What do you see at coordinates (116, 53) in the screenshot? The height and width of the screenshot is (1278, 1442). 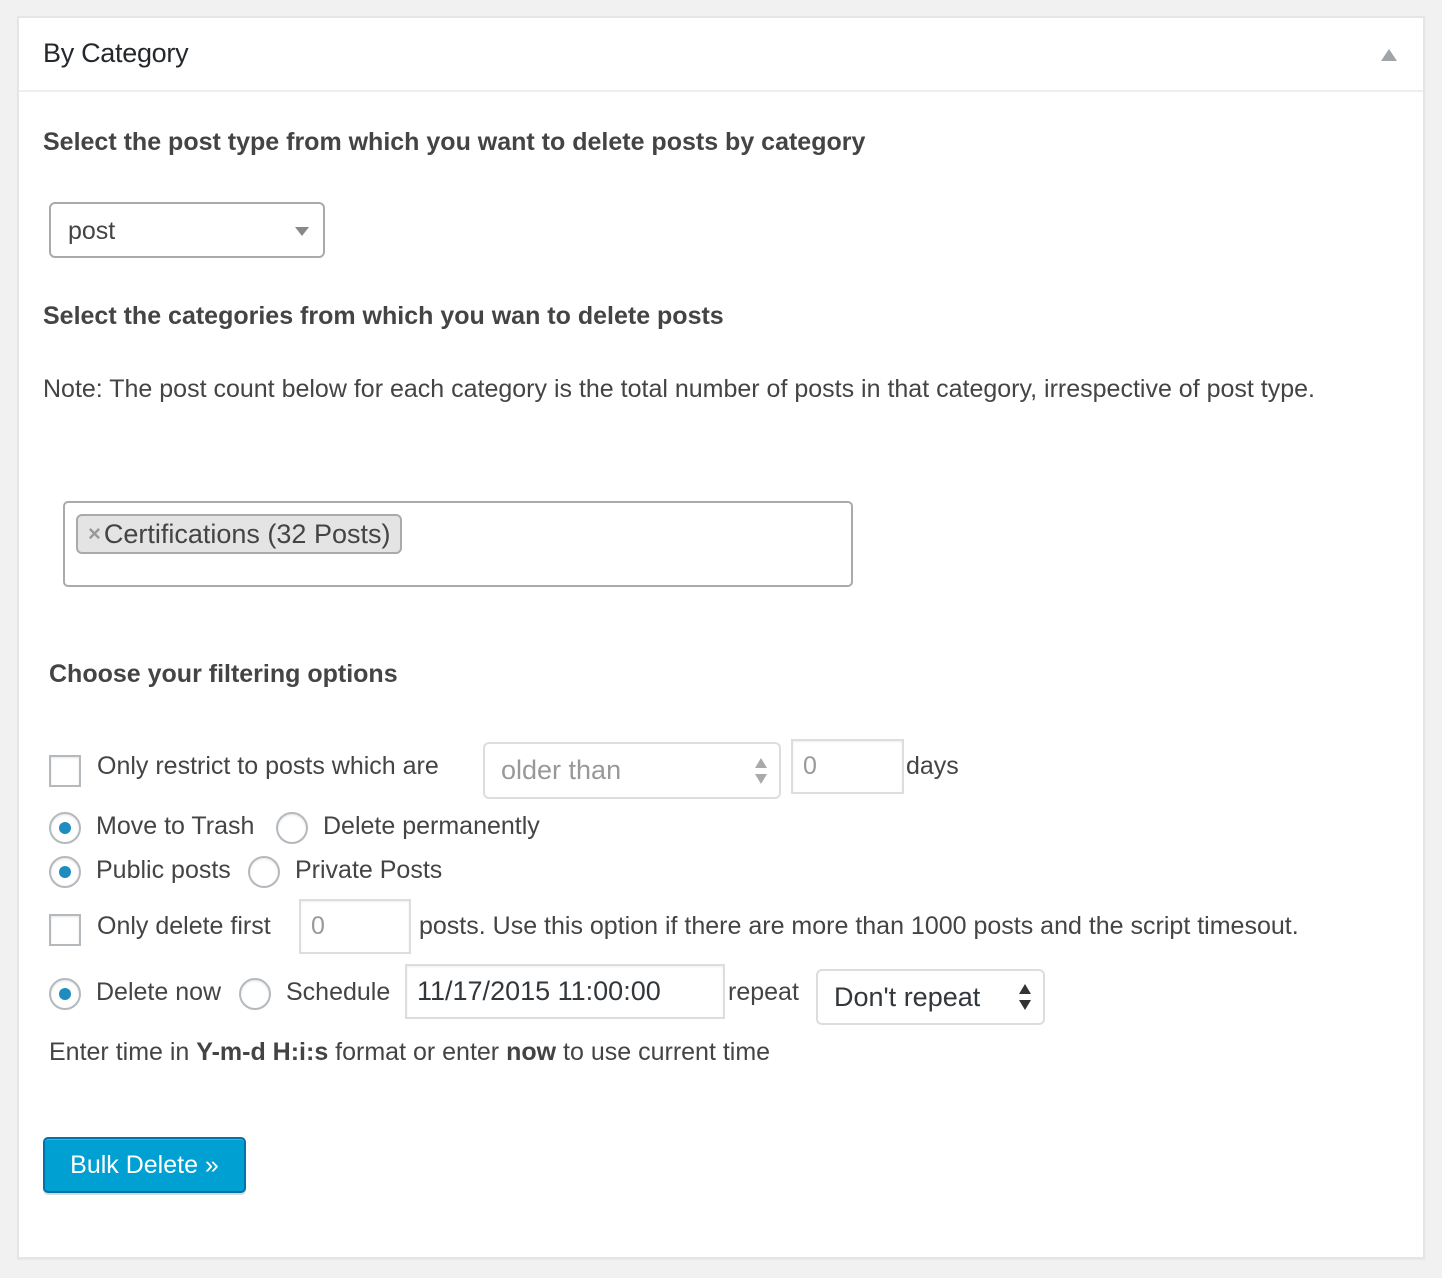 I see `panel-title: By Category` at bounding box center [116, 53].